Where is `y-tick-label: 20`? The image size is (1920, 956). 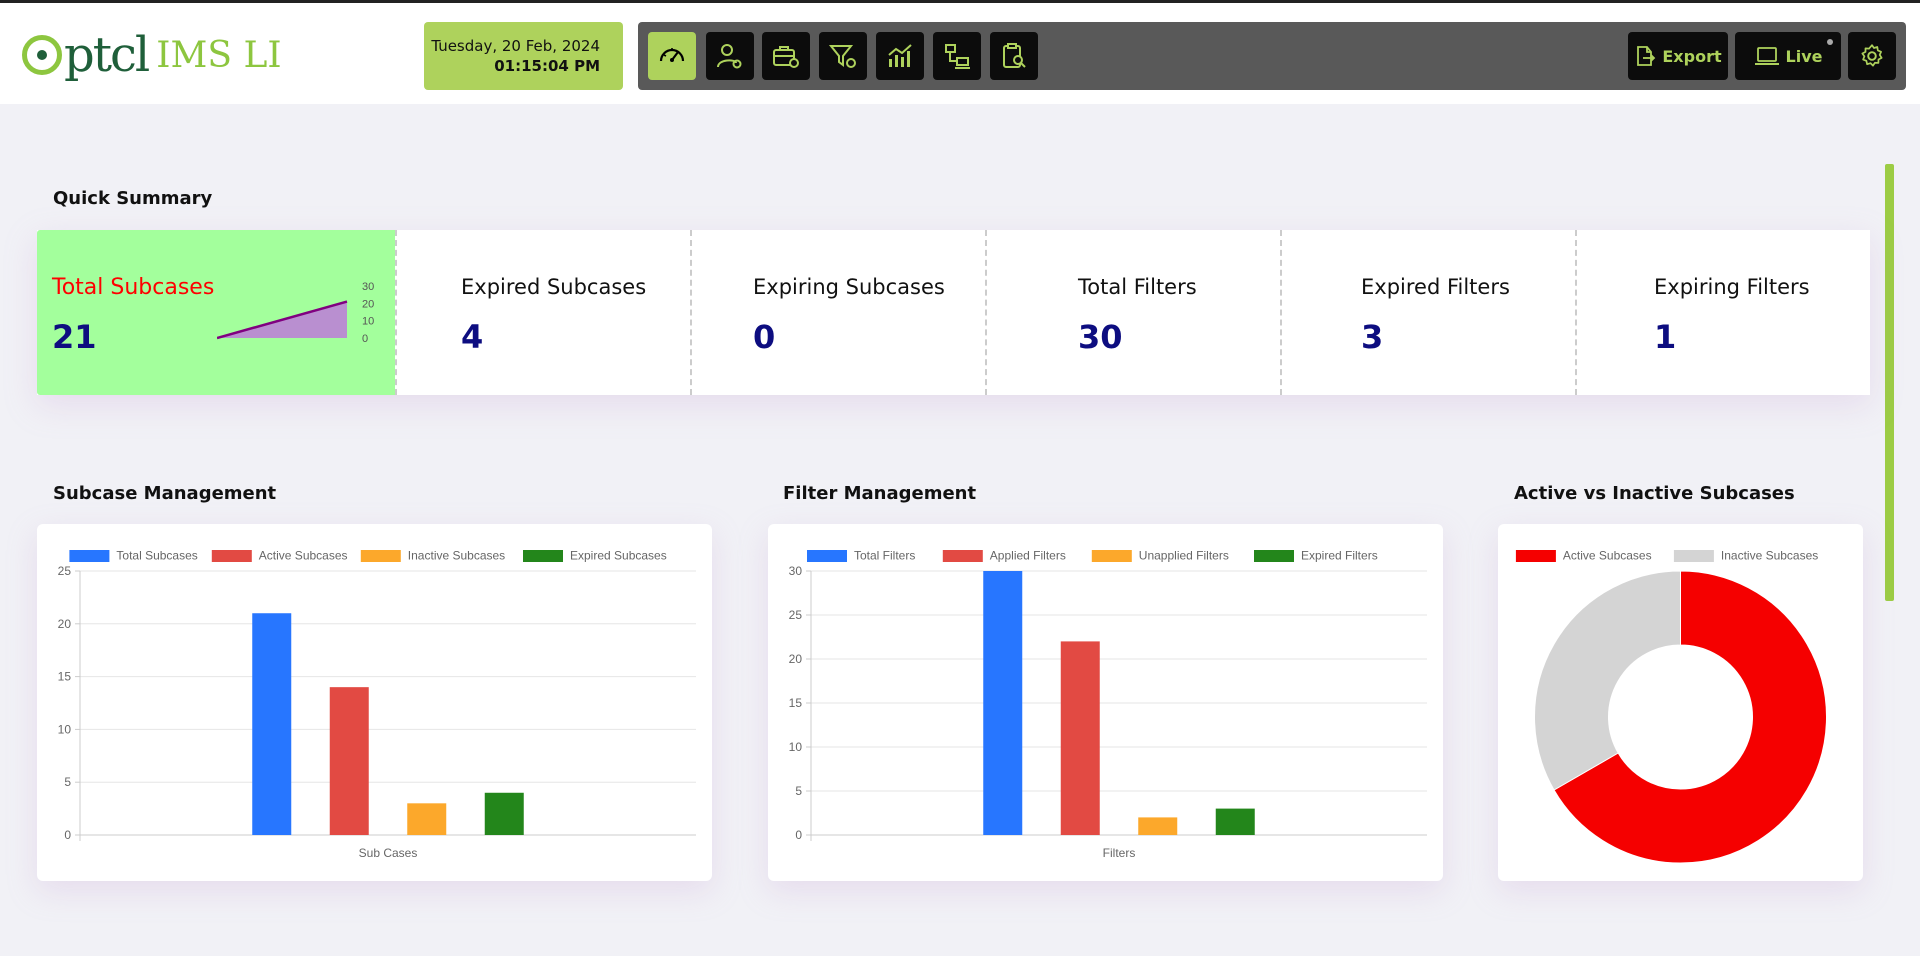
y-tick-label: 20 is located at coordinates (65, 624).